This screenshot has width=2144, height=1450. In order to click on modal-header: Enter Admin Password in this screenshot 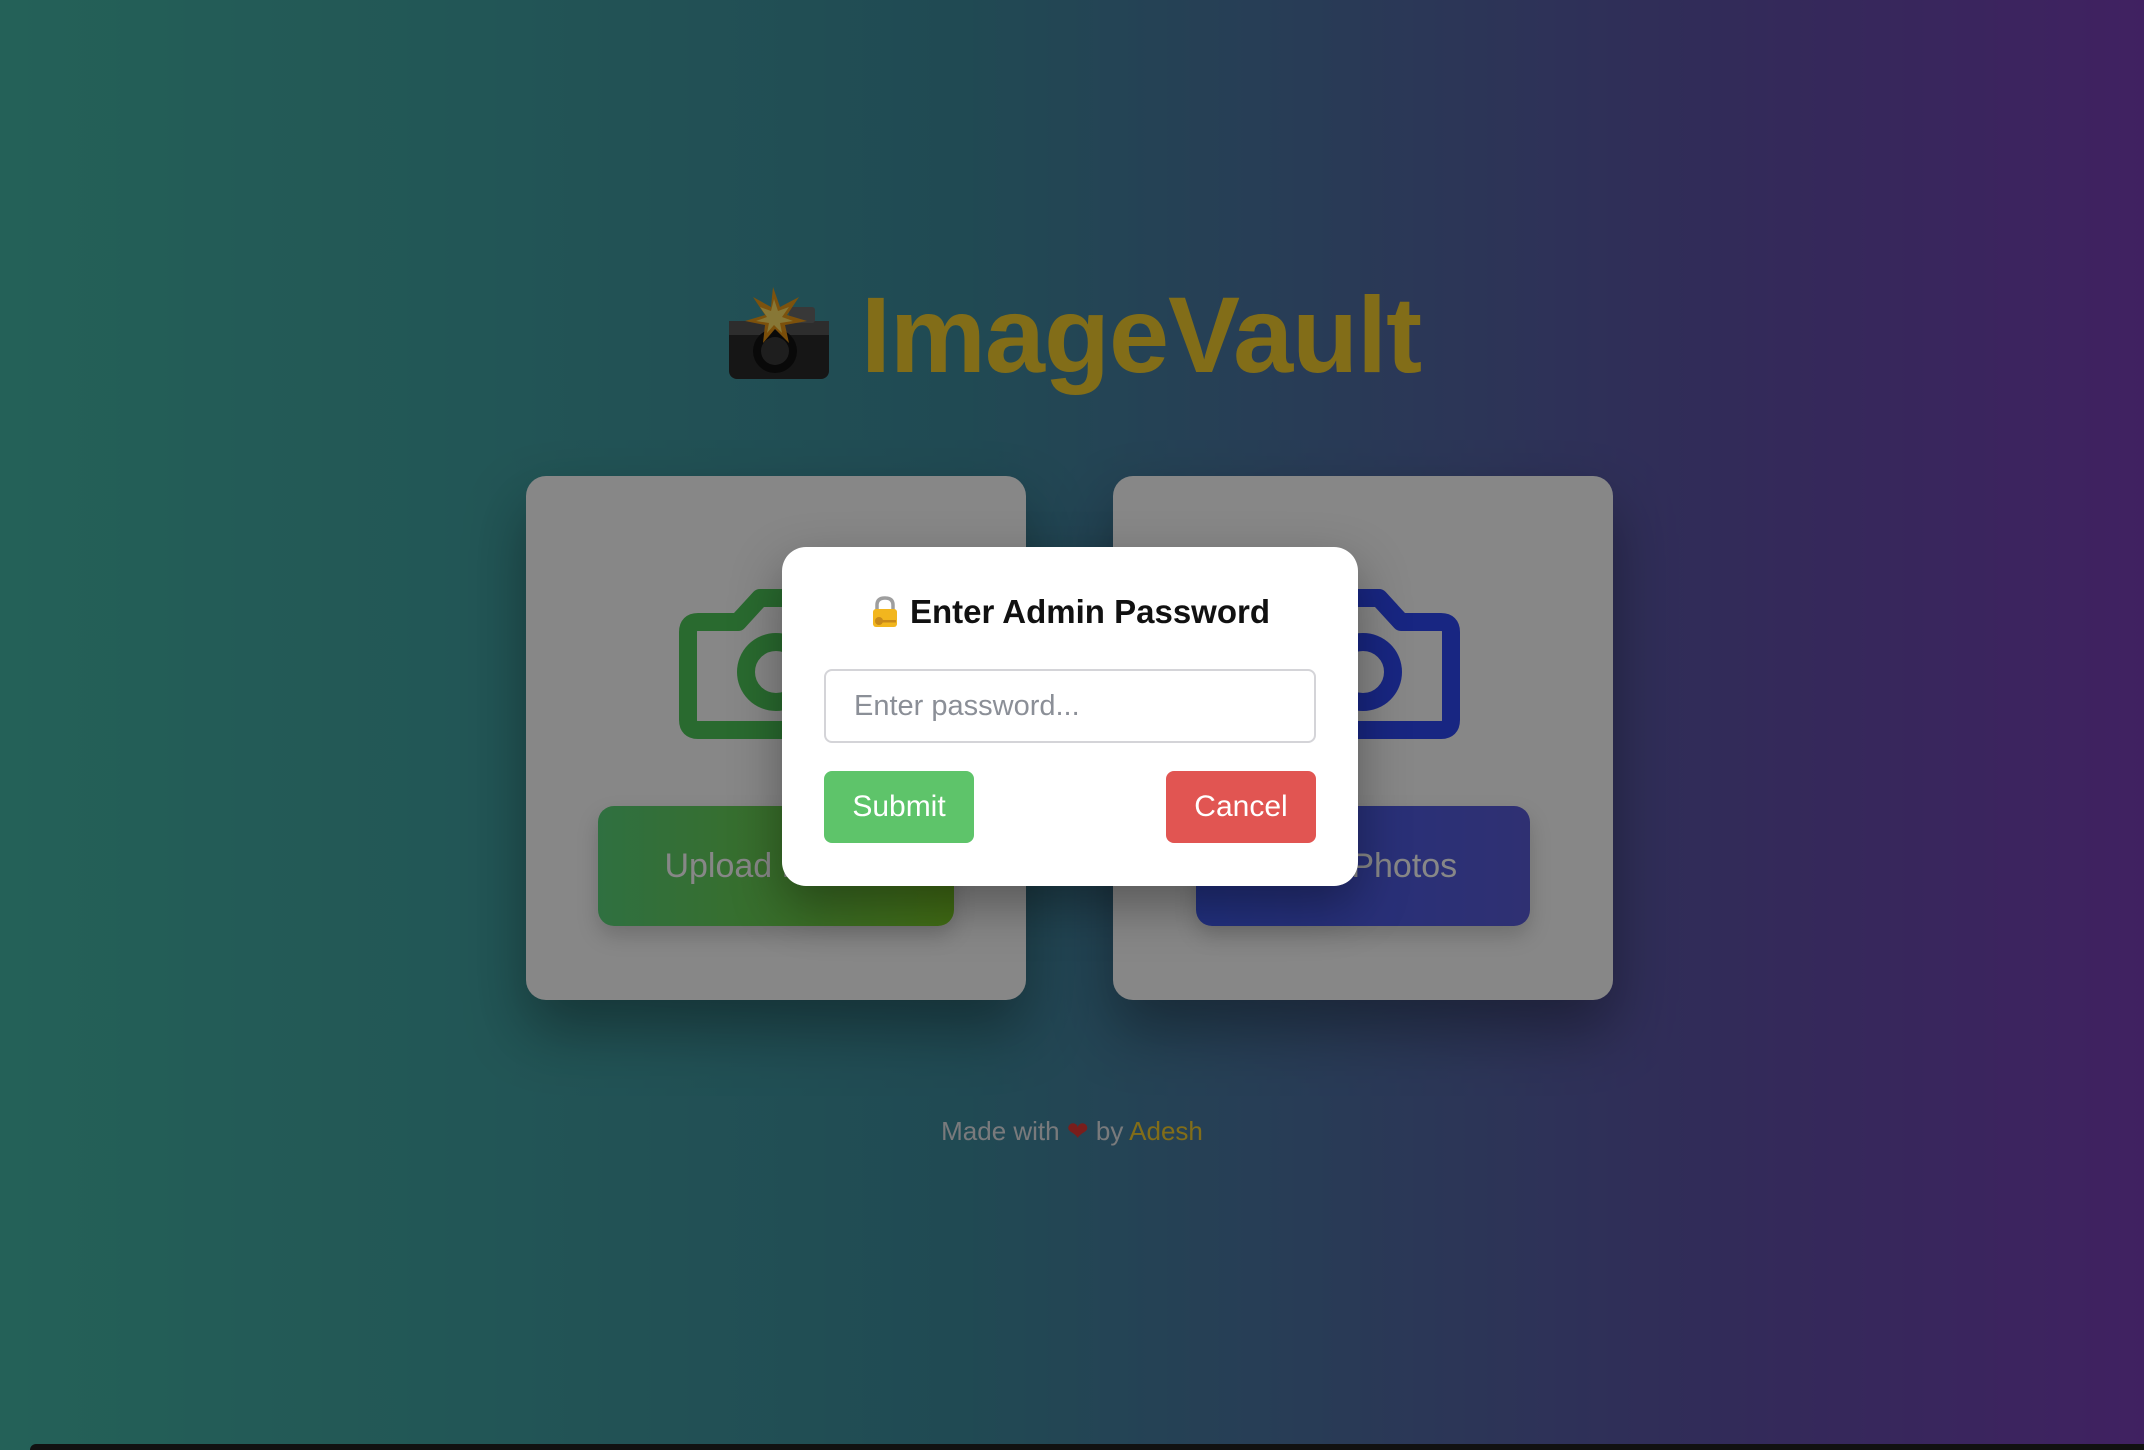, I will do `click(1070, 612)`.